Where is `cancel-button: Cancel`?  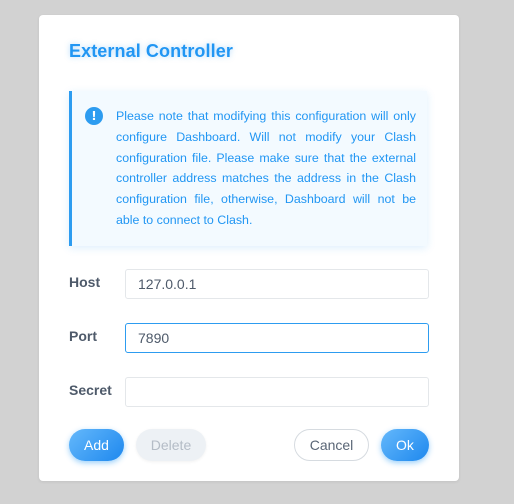 cancel-button: Cancel is located at coordinates (331, 445).